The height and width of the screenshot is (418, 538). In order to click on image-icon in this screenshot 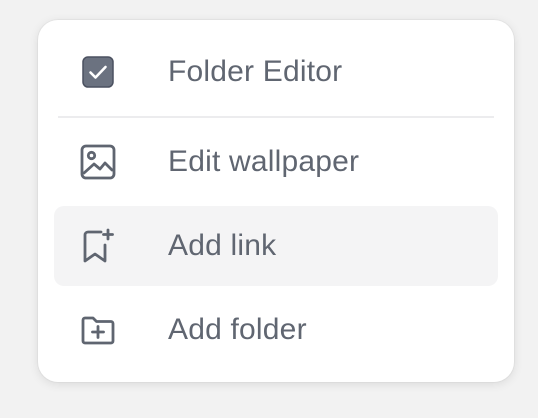, I will do `click(98, 162)`.